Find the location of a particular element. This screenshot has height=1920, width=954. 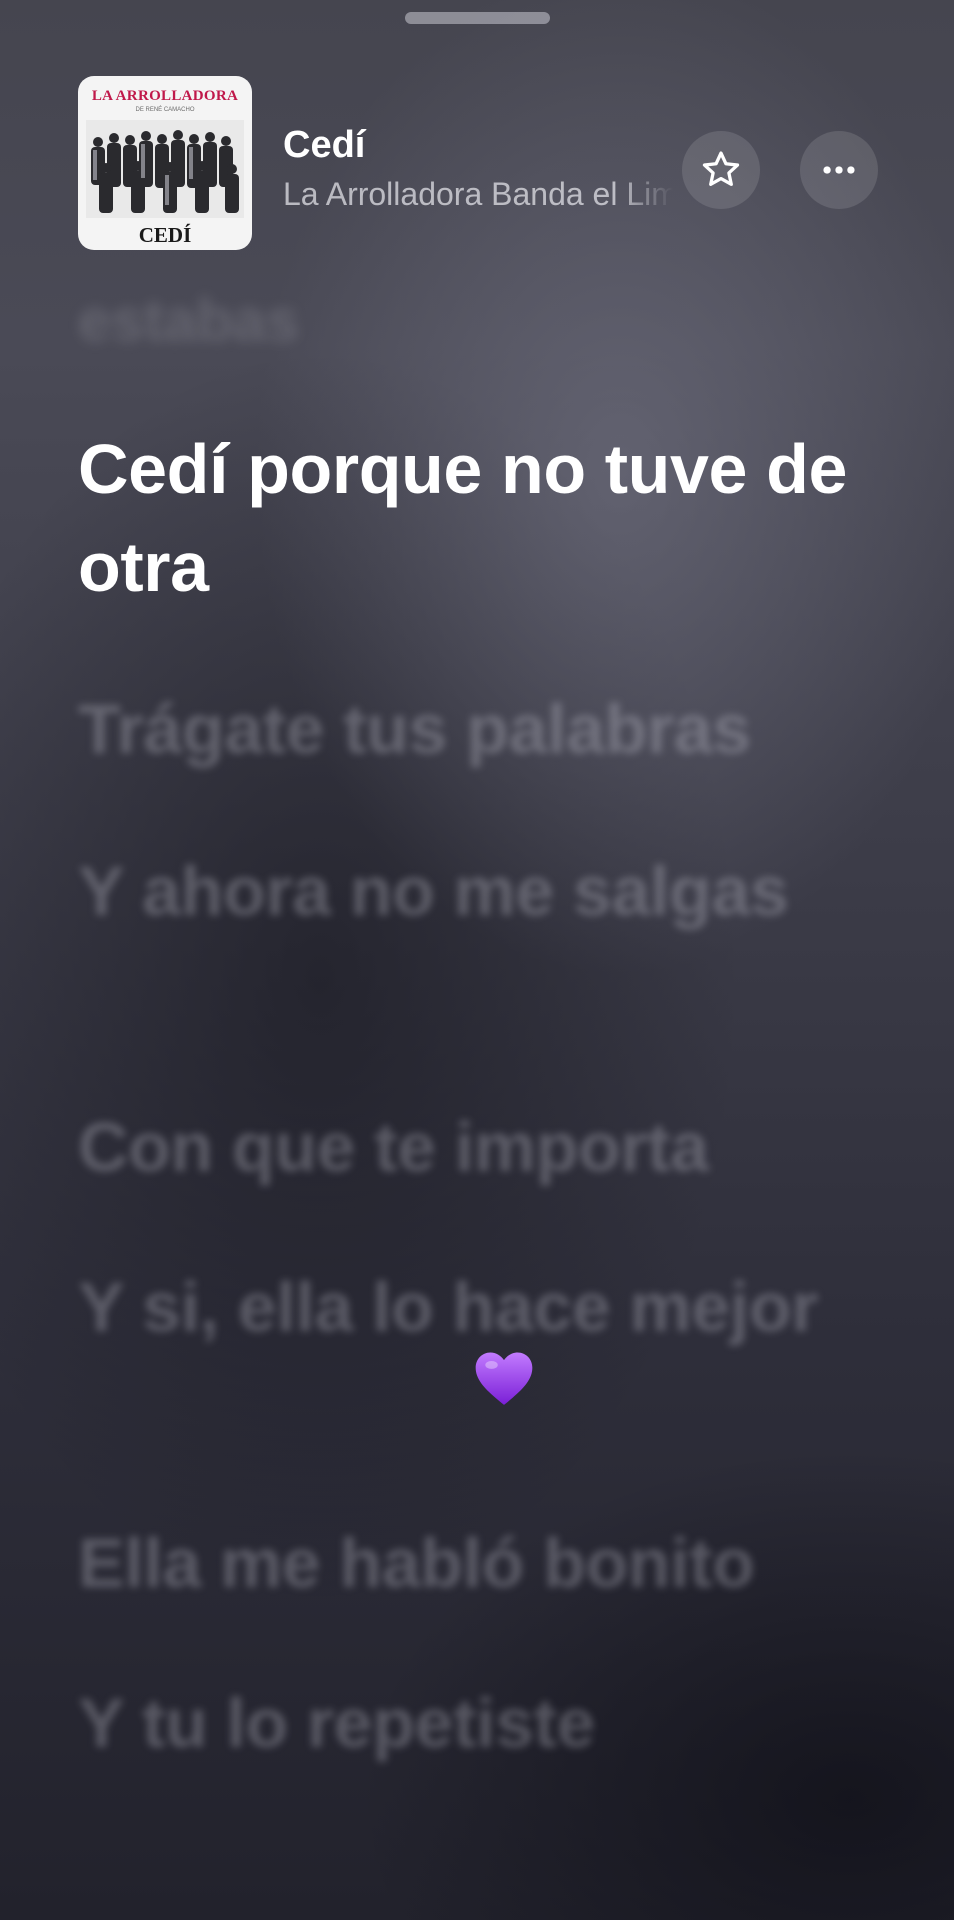

cover-subtitle-text: DE RENÉ CAMACHO is located at coordinates (165, 110).